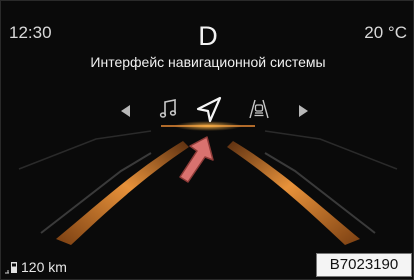 This screenshot has width=414, height=280. Describe the element at coordinates (208, 62) in the screenshot. I see `menu-title: Интерфейс навигационной системы` at that location.